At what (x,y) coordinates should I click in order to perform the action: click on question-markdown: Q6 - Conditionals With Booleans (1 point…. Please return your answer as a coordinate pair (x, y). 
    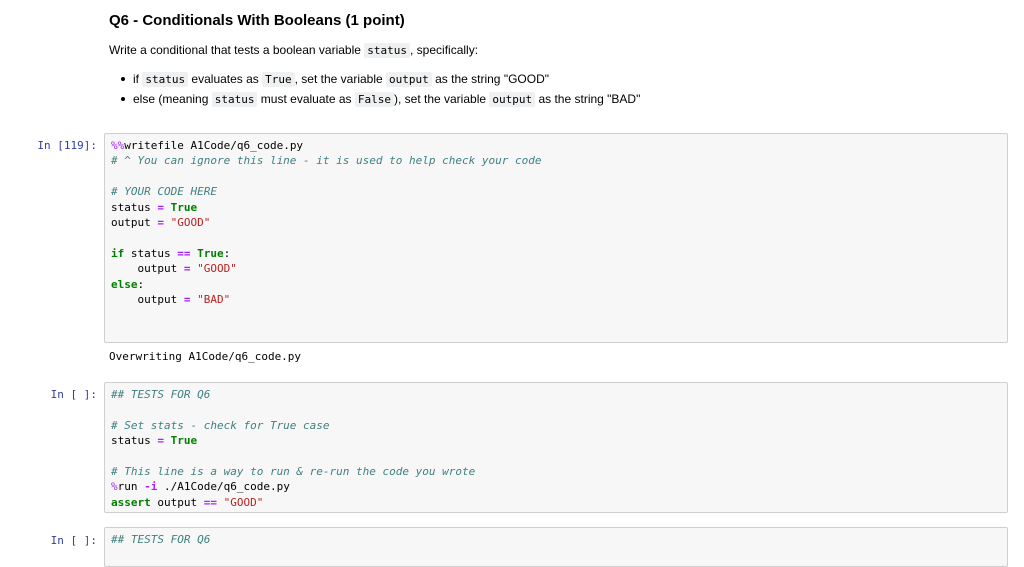
    Looking at the image, I should click on (559, 20).